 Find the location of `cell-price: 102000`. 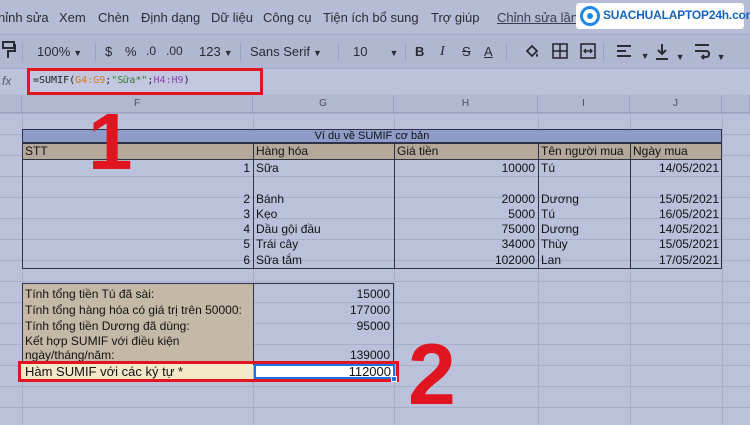

cell-price: 102000 is located at coordinates (487, 260).